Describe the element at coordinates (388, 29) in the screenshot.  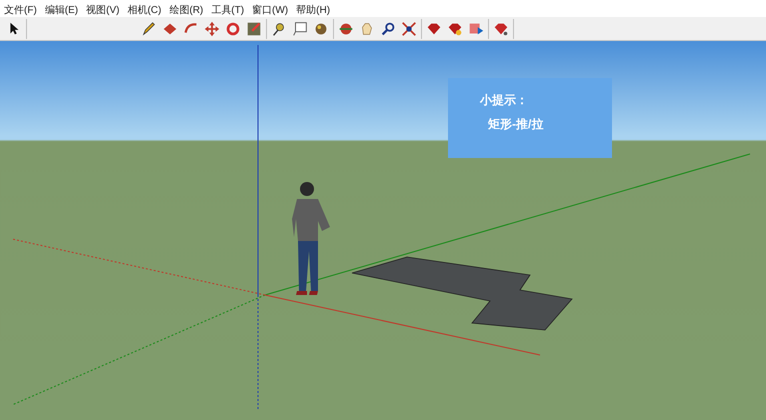
I see `search-icon` at that location.